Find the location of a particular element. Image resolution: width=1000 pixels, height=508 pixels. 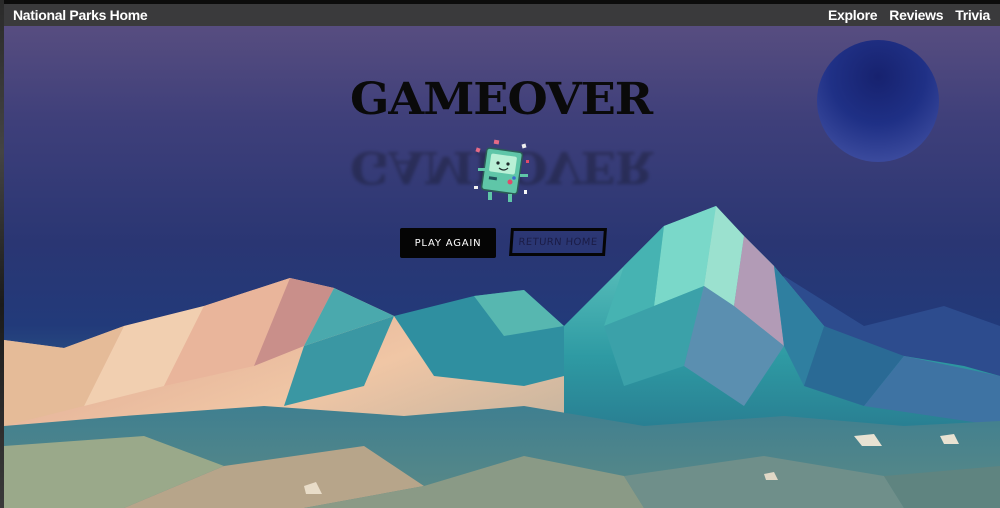

nav-link-trivia: Trivia is located at coordinates (972, 15).